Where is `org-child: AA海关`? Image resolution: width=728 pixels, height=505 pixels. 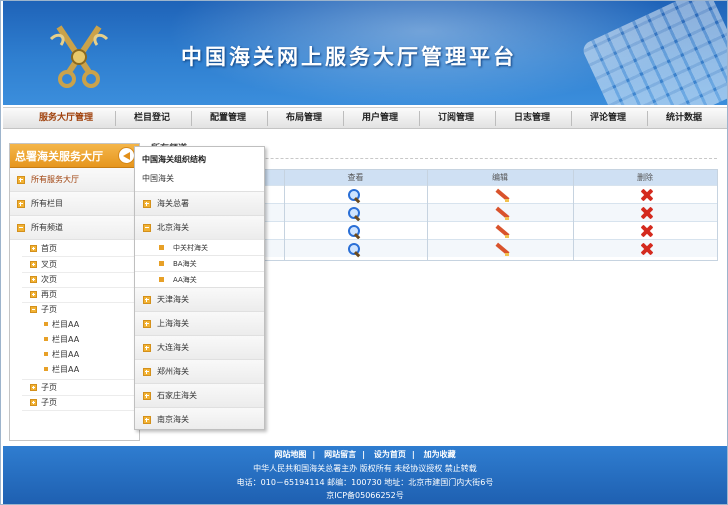 org-child: AA海关 is located at coordinates (199, 279).